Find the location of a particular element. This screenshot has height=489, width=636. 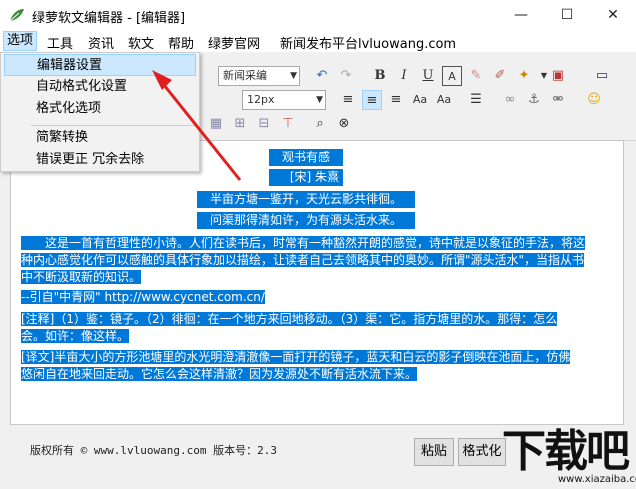

copyright-text: 版权所有 © www.lvluowang.com 版本号：2.3 is located at coordinates (153, 450).